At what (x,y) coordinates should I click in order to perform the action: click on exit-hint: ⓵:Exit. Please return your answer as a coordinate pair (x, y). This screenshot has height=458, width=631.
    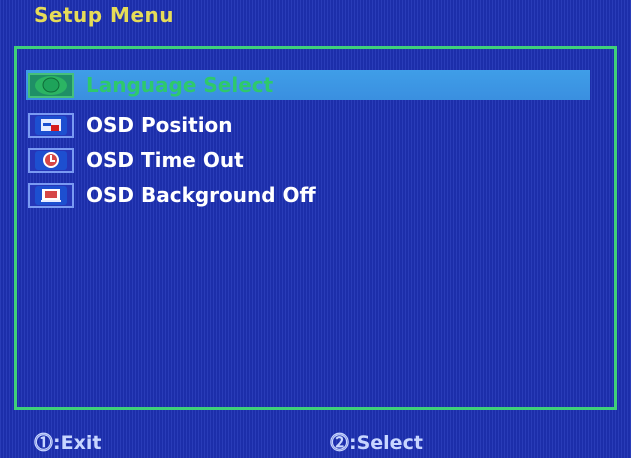
    Looking at the image, I should click on (68, 443).